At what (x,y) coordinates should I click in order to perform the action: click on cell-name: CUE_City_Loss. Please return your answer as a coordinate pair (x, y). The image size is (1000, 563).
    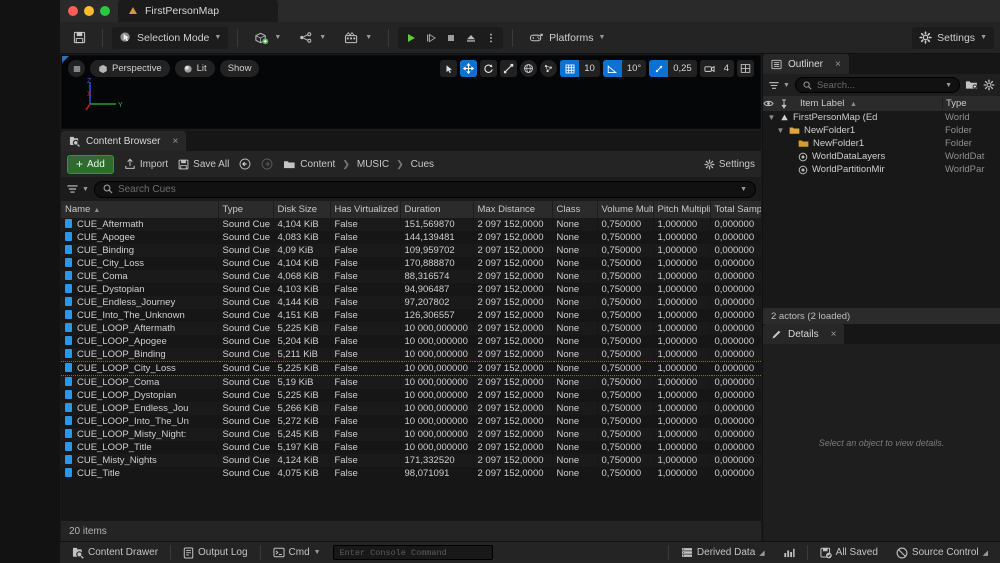
    Looking at the image, I should click on (139, 263).